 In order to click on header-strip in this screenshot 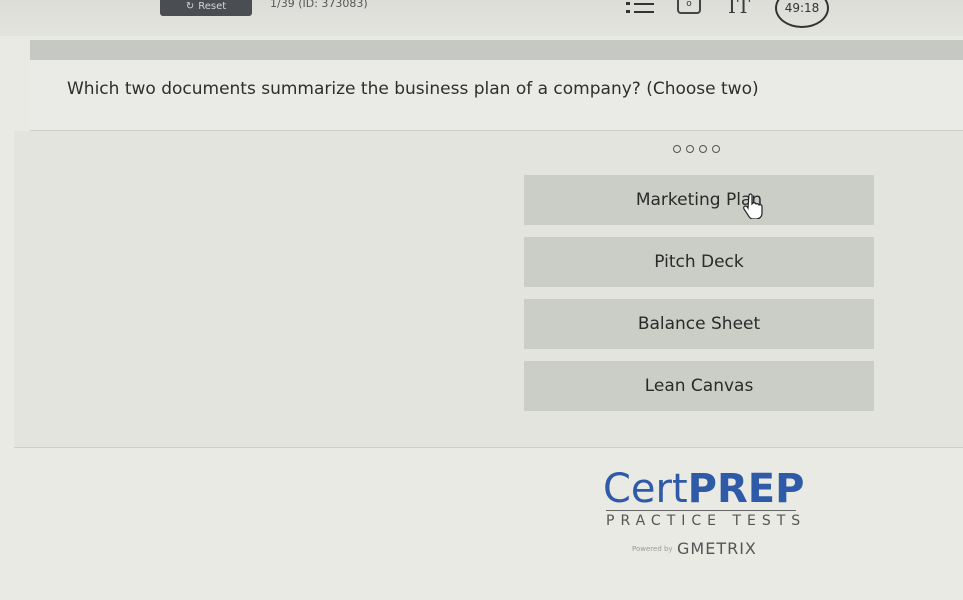, I will do `click(496, 50)`.